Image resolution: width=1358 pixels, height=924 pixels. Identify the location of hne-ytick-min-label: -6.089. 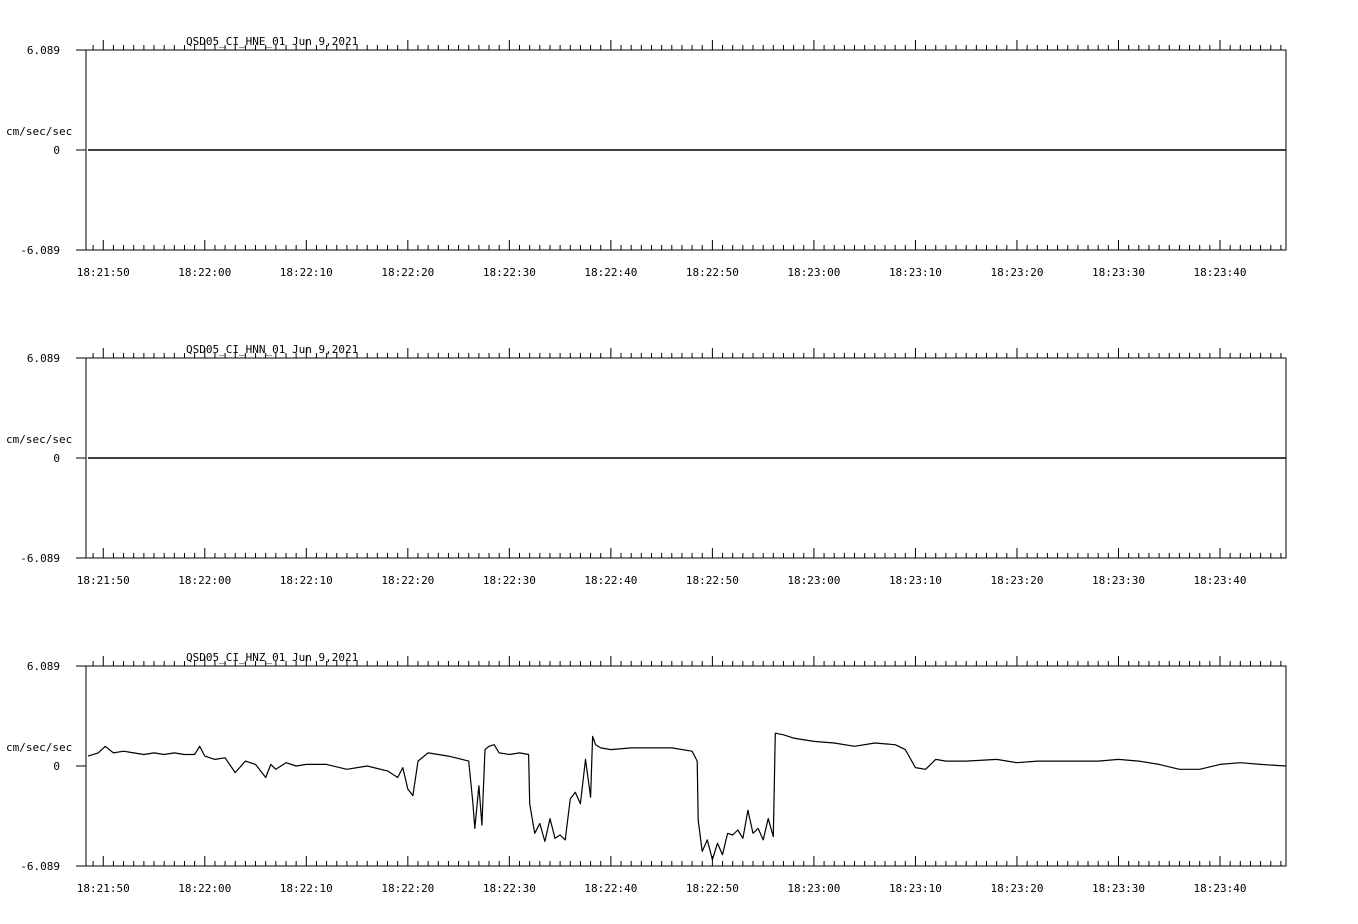
(40, 250).